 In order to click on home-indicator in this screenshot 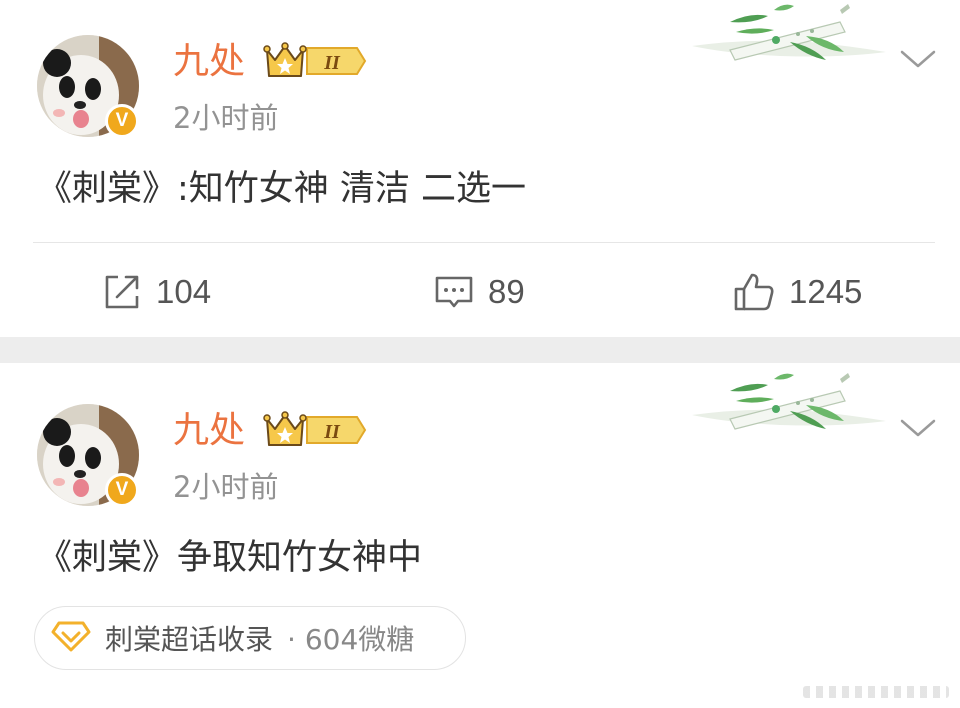, I will do `click(876, 692)`.